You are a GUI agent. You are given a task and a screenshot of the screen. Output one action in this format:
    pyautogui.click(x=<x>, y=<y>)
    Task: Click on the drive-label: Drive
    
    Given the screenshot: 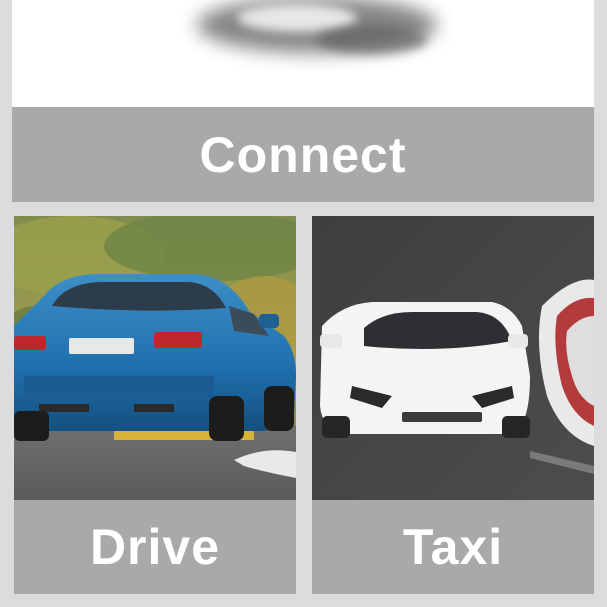 What is the action you would take?
    pyautogui.click(x=155, y=547)
    